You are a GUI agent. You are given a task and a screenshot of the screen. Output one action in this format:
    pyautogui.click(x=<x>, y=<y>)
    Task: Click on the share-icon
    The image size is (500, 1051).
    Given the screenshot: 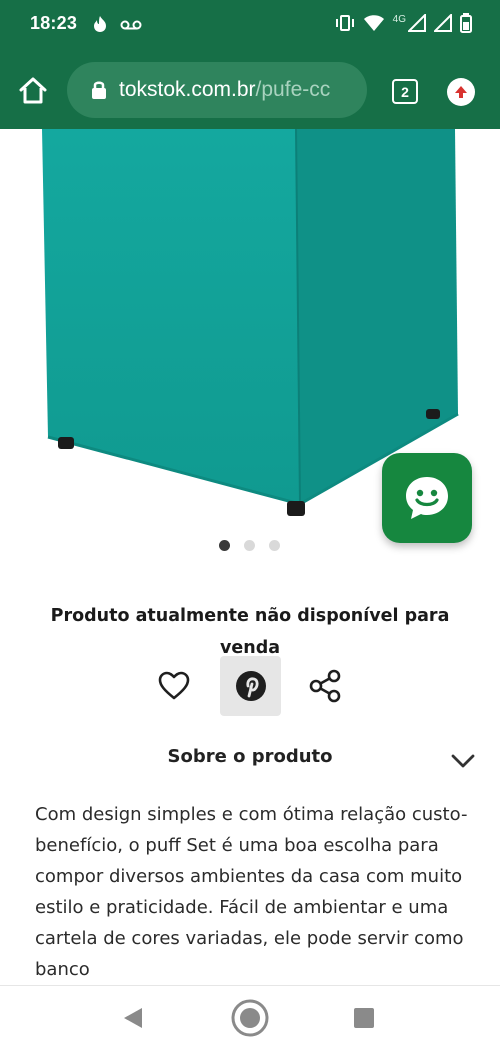 What is the action you would take?
    pyautogui.click(x=325, y=686)
    